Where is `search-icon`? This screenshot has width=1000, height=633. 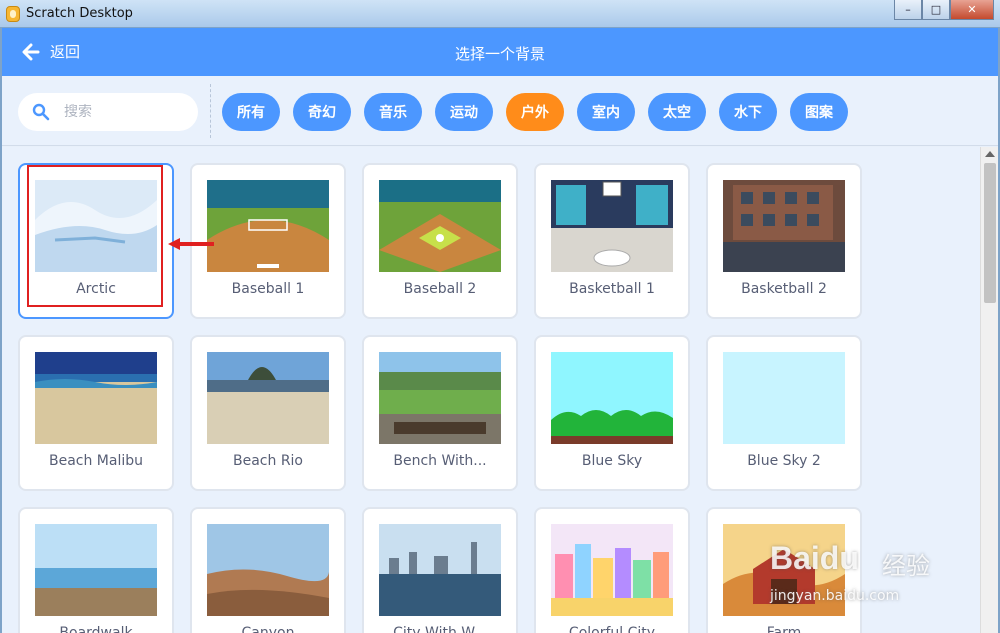 search-icon is located at coordinates (41, 112).